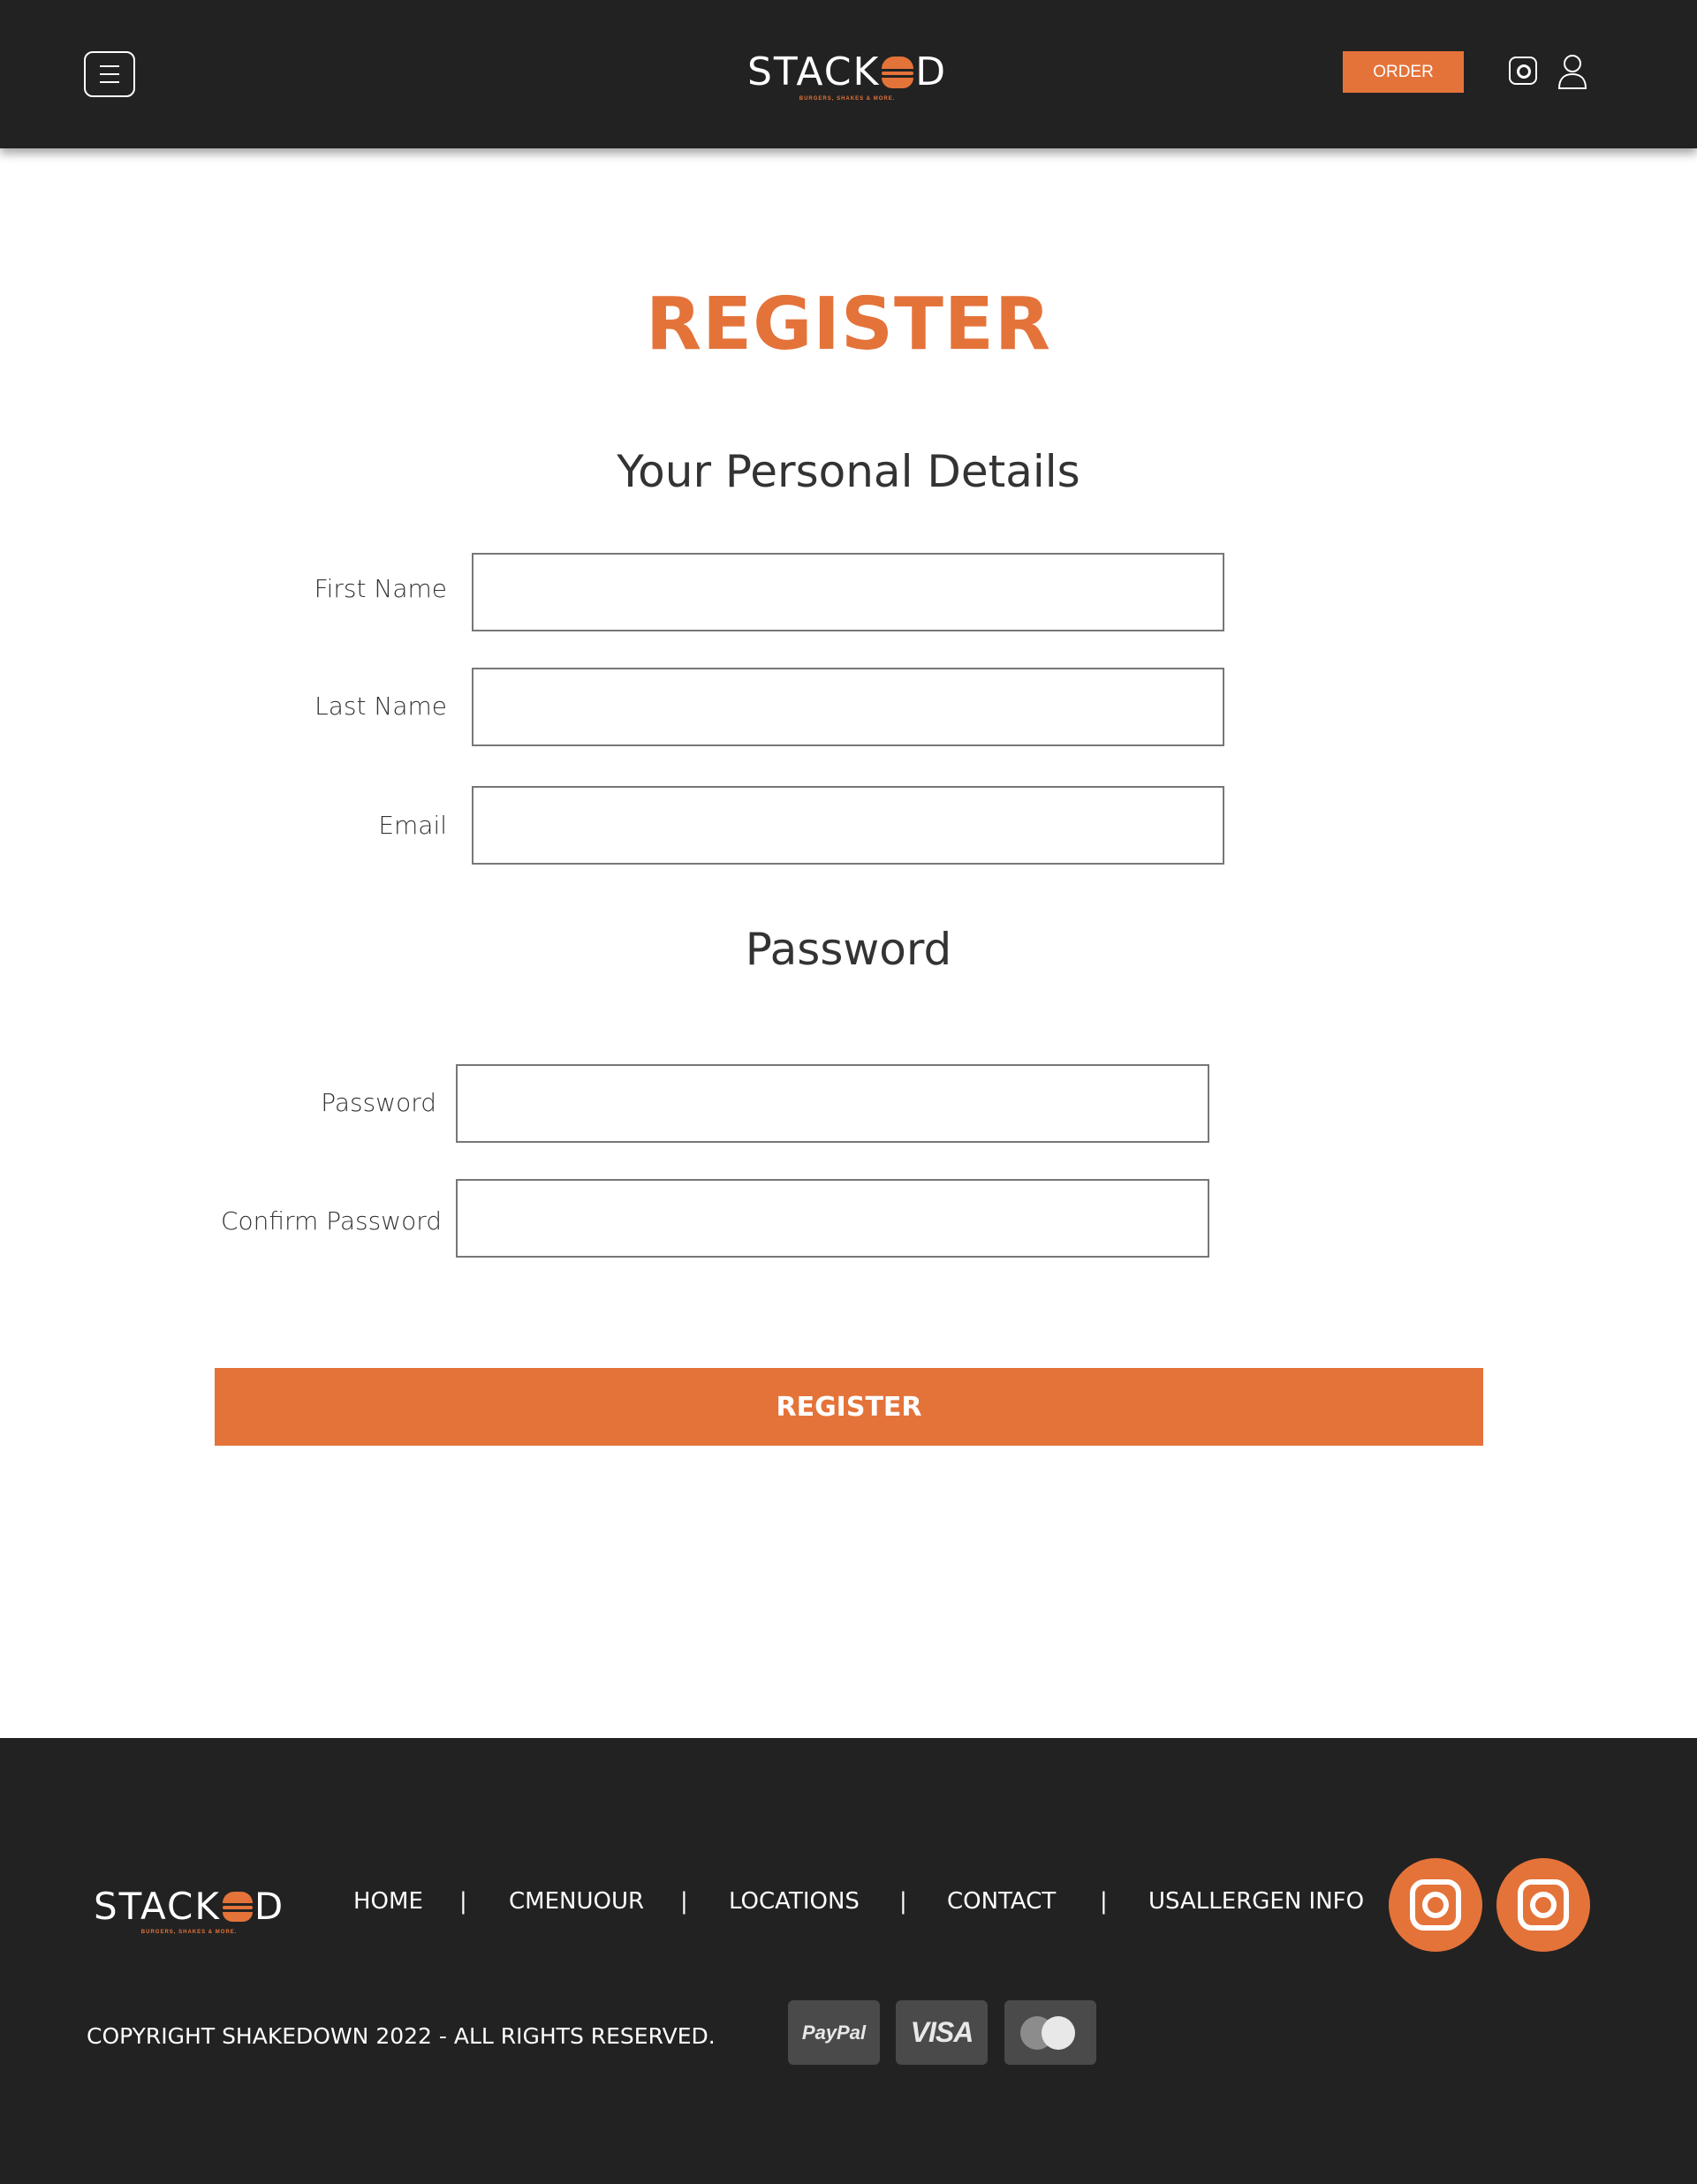  I want to click on visa-icon: VISA, so click(942, 2032).